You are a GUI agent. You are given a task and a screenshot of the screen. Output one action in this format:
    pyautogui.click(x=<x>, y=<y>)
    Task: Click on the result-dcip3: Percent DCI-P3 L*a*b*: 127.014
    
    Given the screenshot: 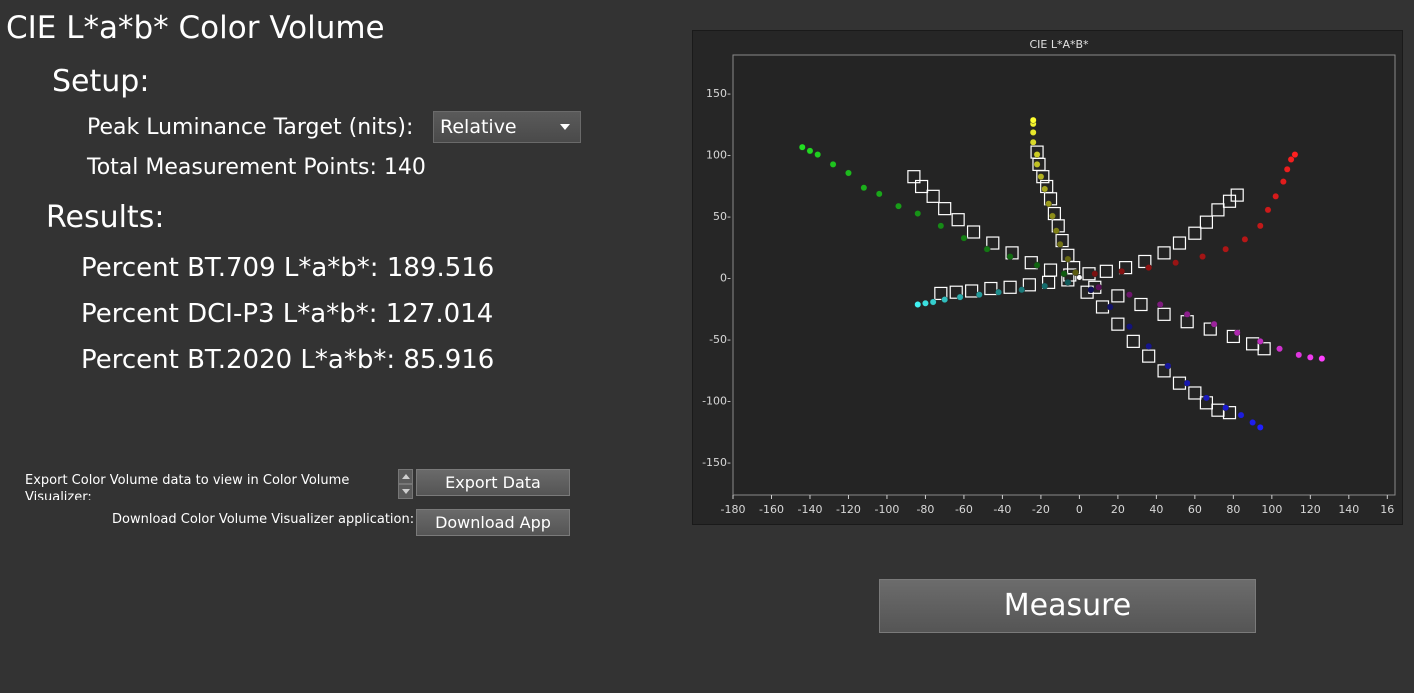 What is the action you would take?
    pyautogui.click(x=287, y=314)
    